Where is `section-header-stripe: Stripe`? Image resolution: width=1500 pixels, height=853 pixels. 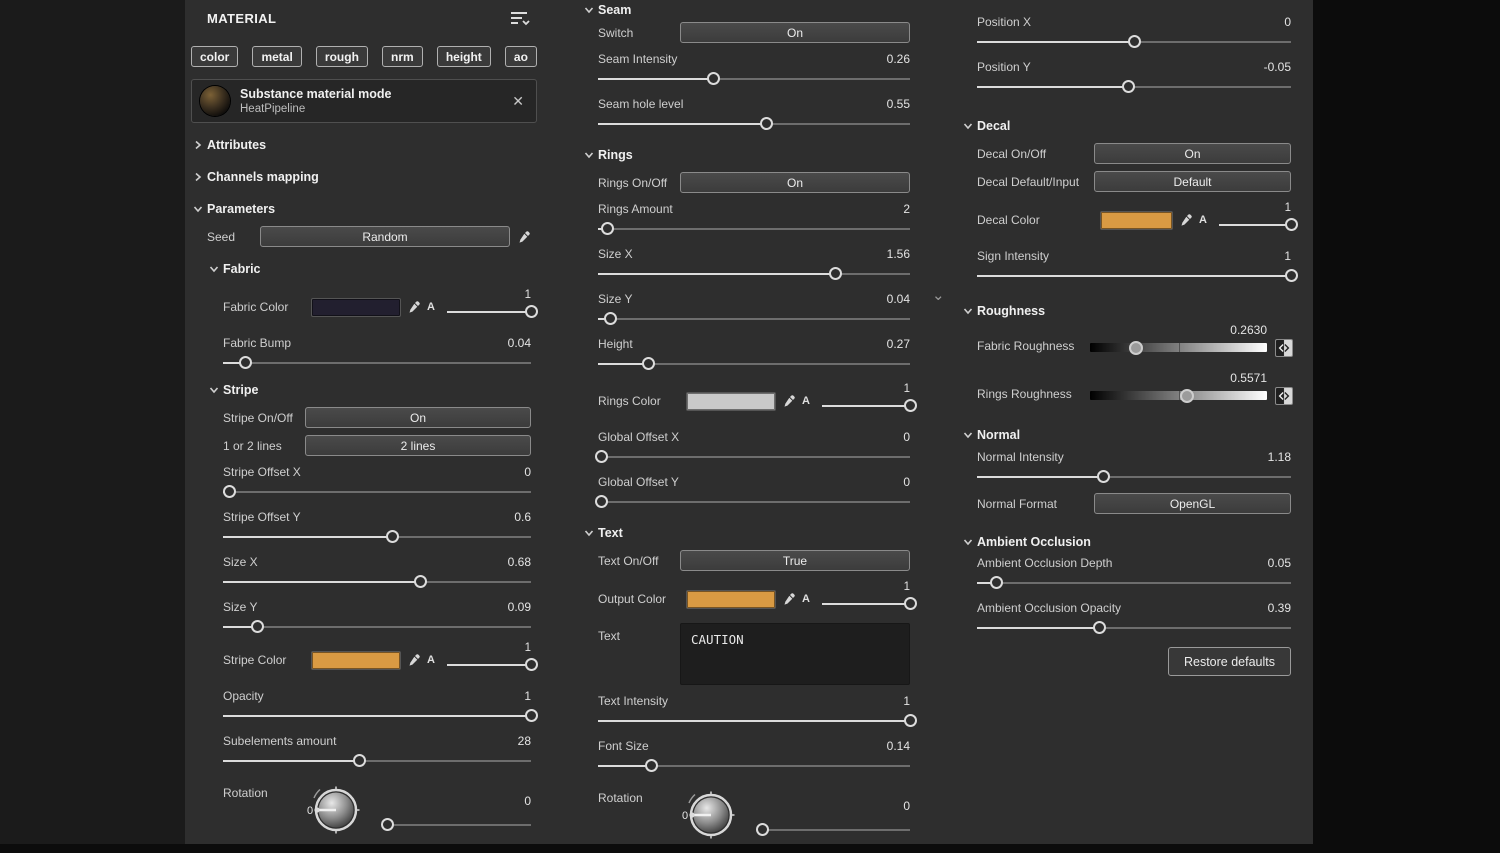 section-header-stripe: Stripe is located at coordinates (373, 390).